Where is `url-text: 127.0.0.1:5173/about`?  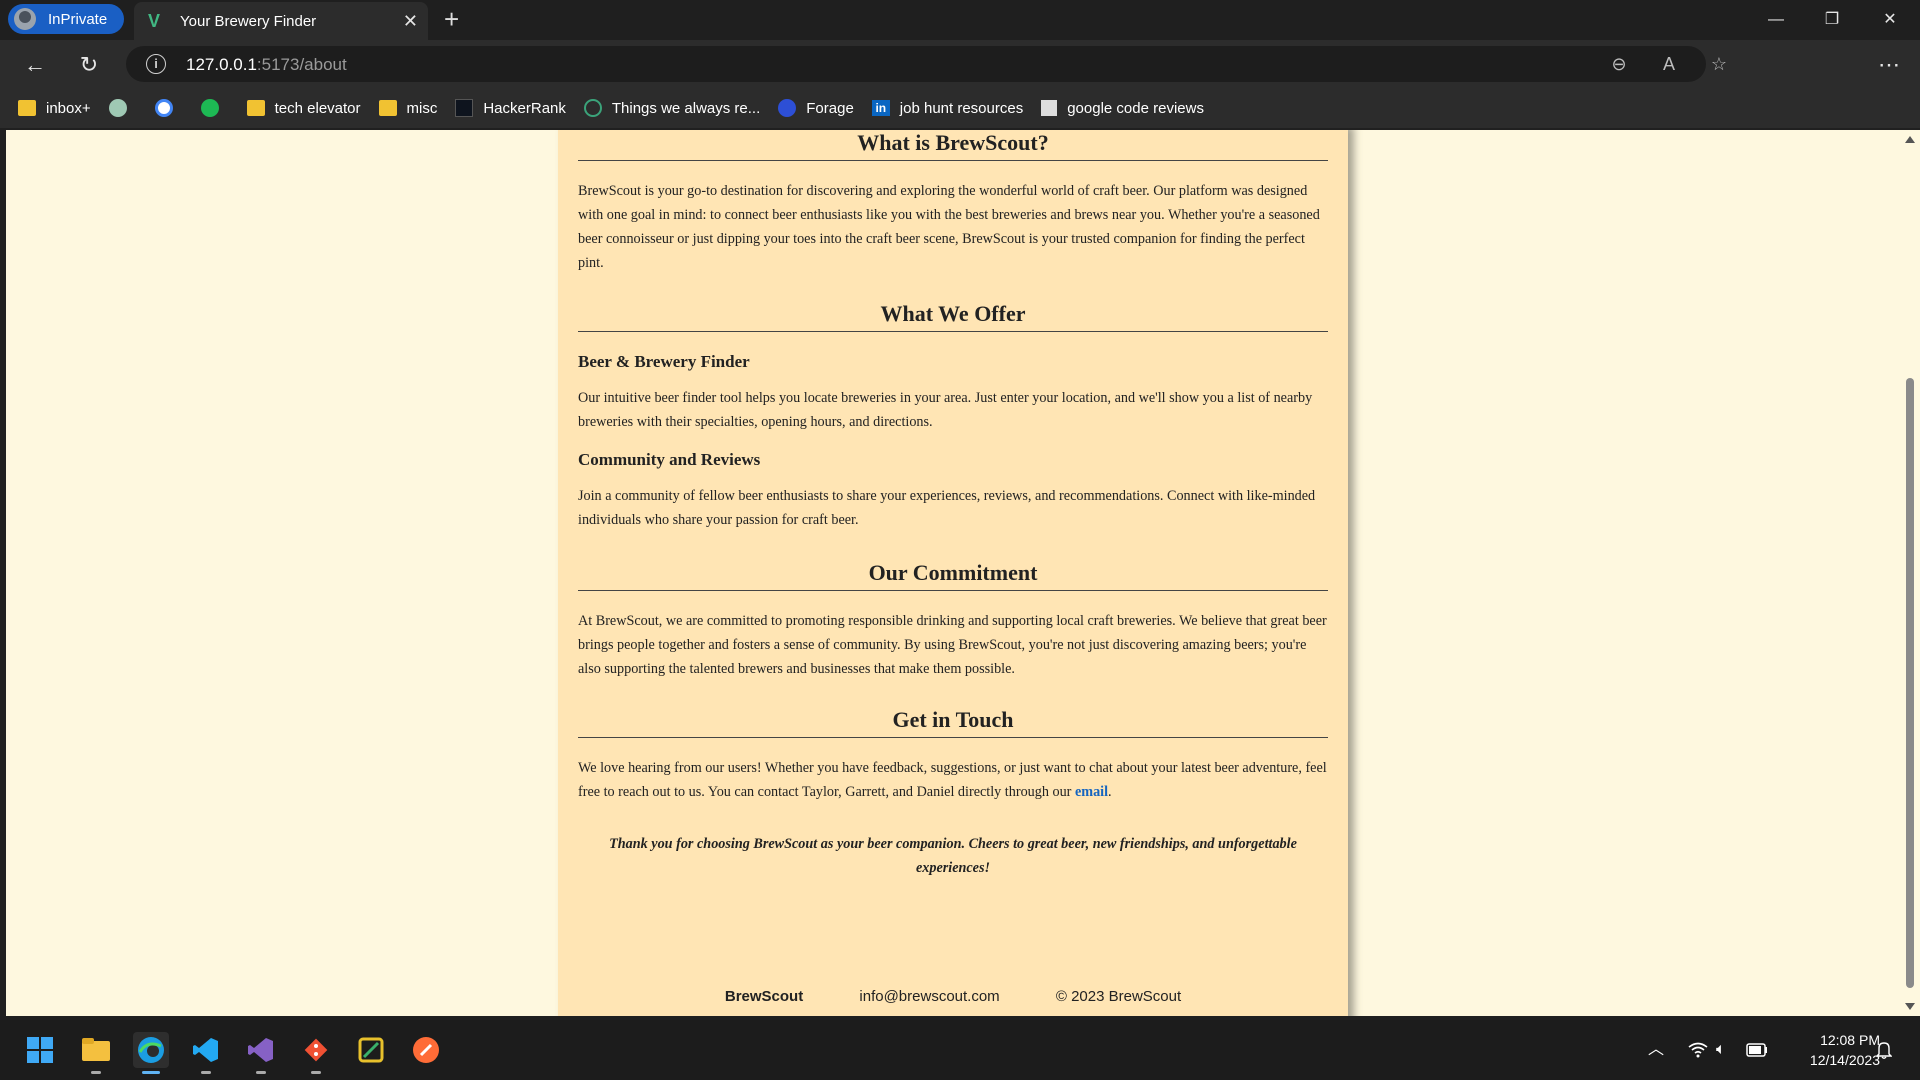
url-text: 127.0.0.1:5173/about is located at coordinates (266, 65).